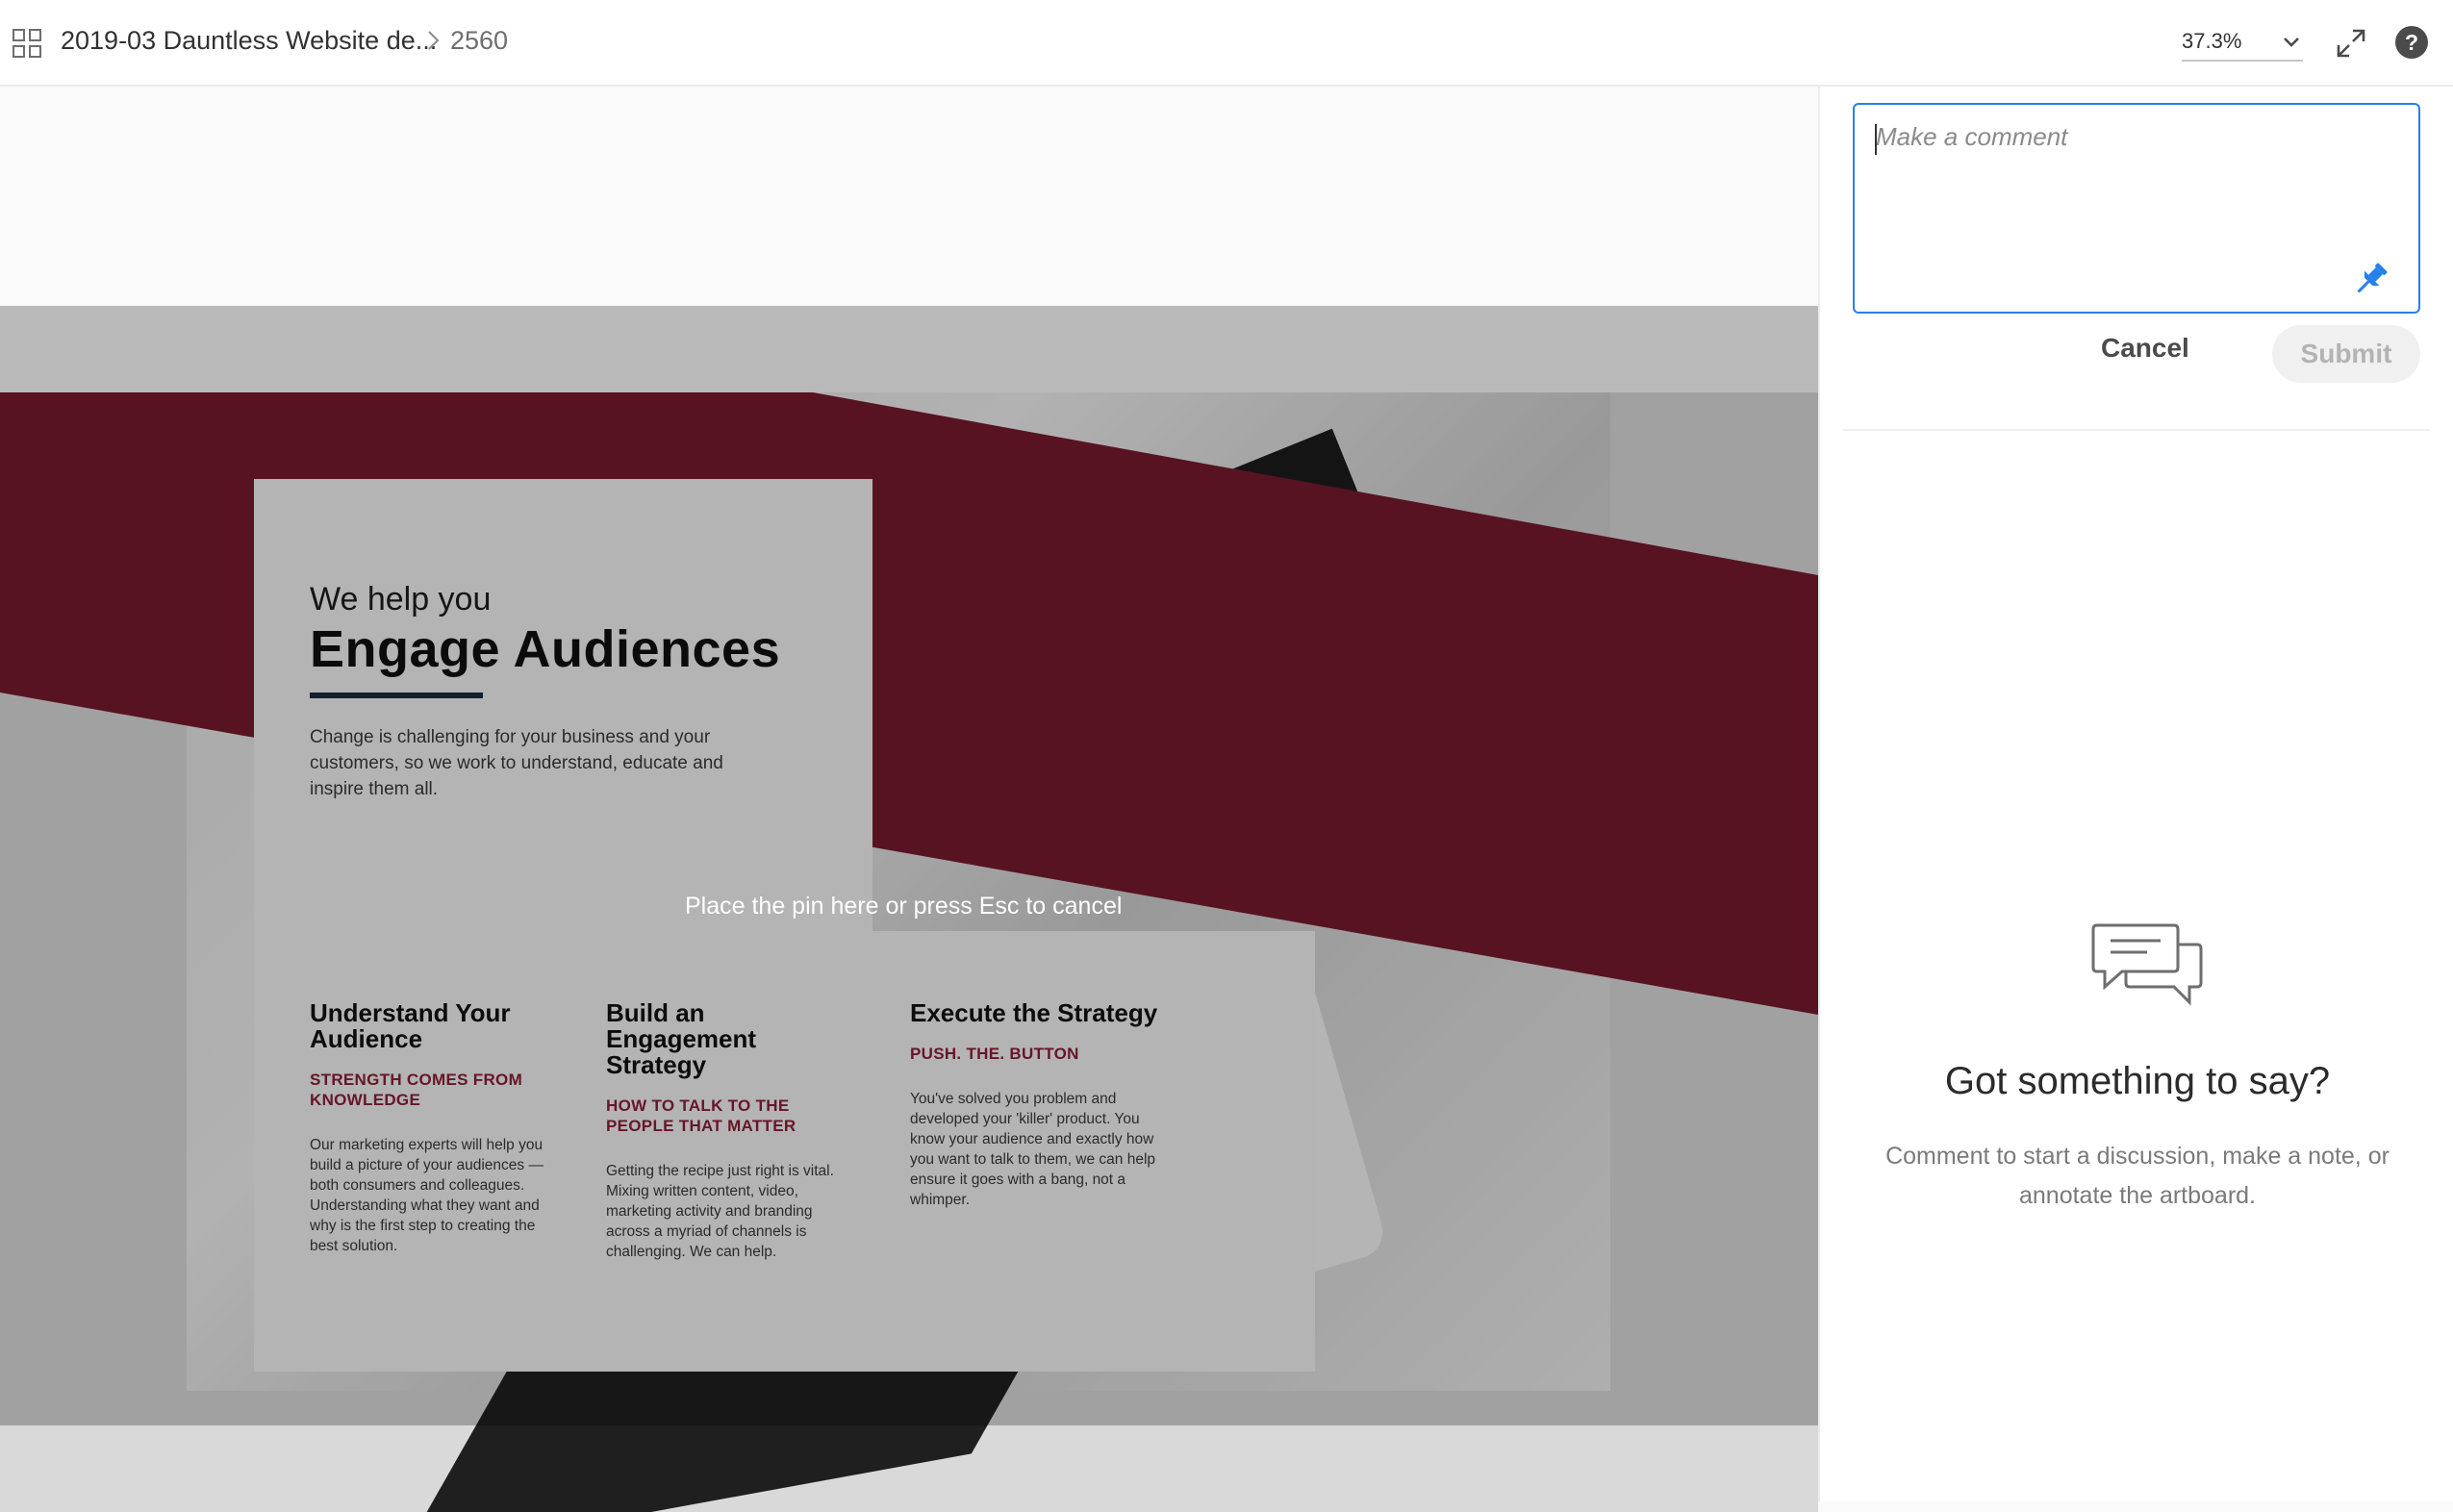  I want to click on text-caret, so click(1876, 140).